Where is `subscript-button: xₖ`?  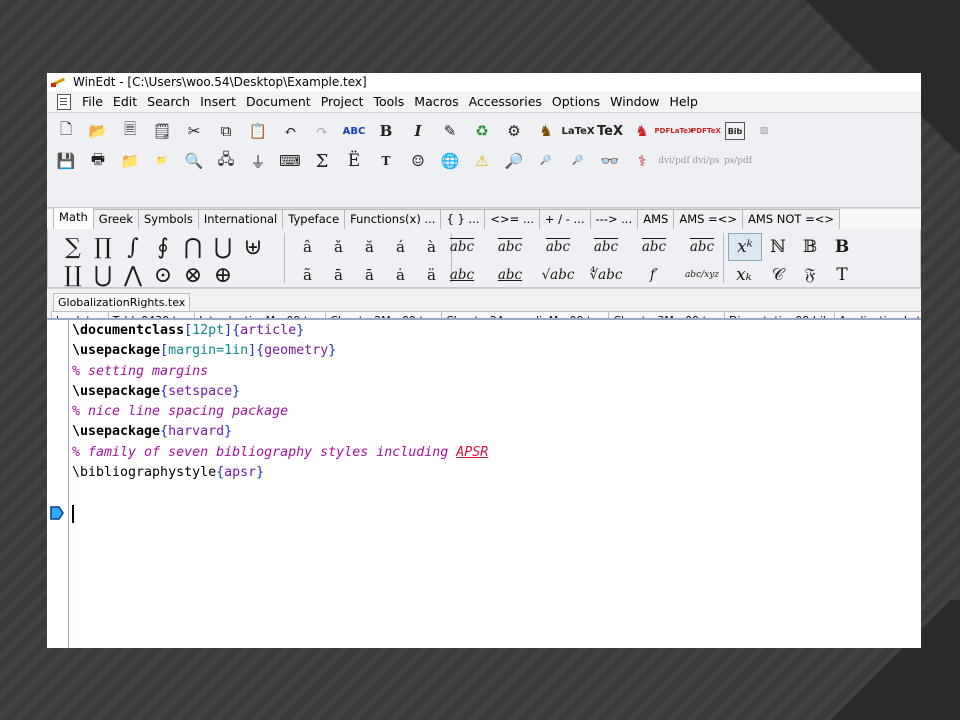 subscript-button: xₖ is located at coordinates (744, 275).